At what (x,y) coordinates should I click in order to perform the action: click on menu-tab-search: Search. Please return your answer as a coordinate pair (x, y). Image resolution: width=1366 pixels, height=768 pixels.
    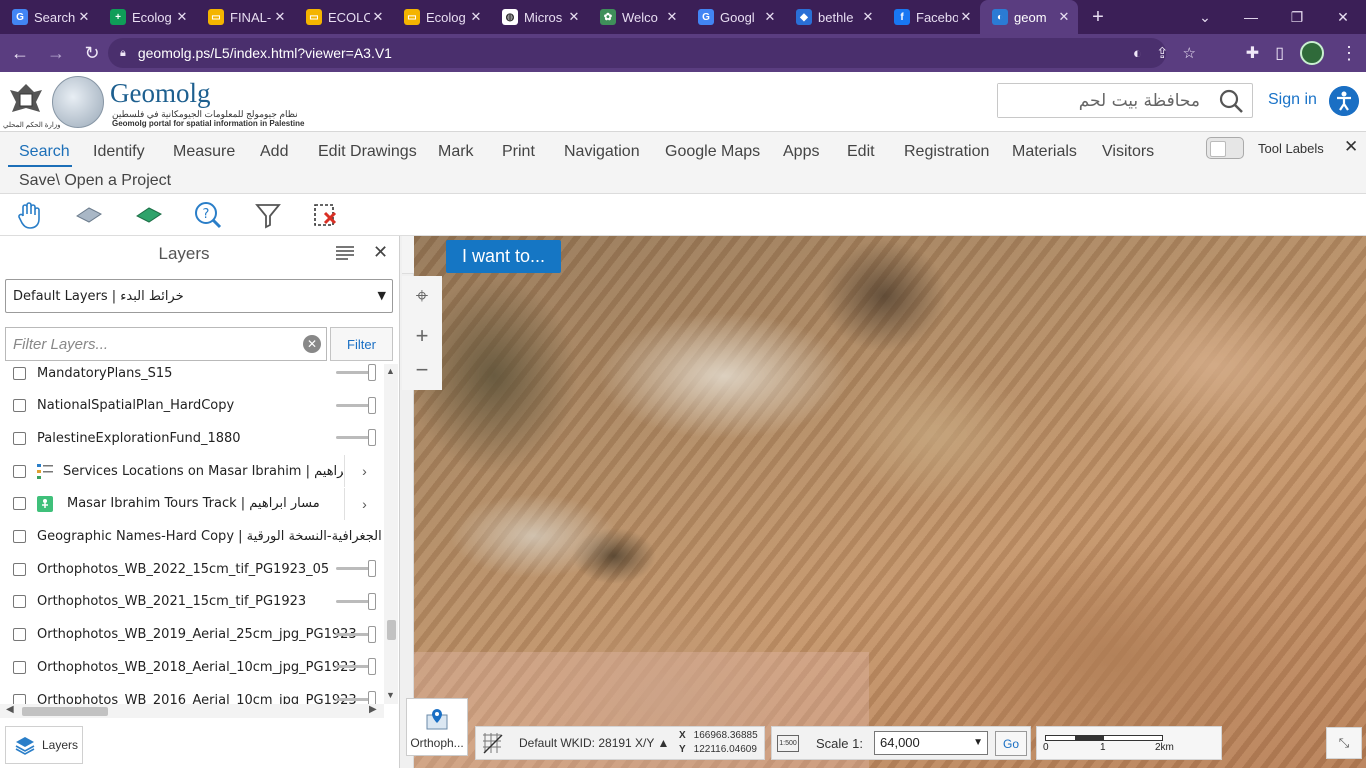
    Looking at the image, I should click on (44, 152).